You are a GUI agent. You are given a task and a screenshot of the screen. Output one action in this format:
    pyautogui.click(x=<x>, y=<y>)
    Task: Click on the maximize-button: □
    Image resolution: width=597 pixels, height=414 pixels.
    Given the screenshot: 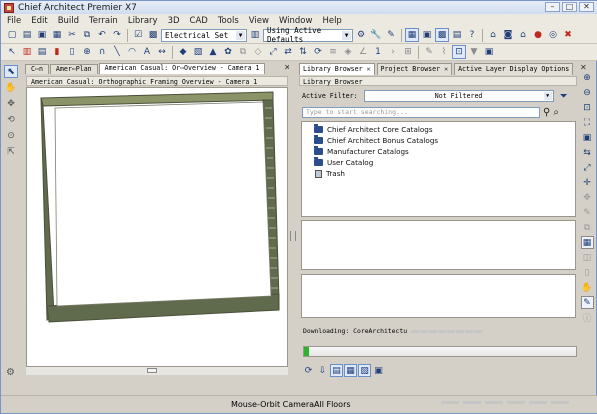 What is the action you would take?
    pyautogui.click(x=569, y=7)
    